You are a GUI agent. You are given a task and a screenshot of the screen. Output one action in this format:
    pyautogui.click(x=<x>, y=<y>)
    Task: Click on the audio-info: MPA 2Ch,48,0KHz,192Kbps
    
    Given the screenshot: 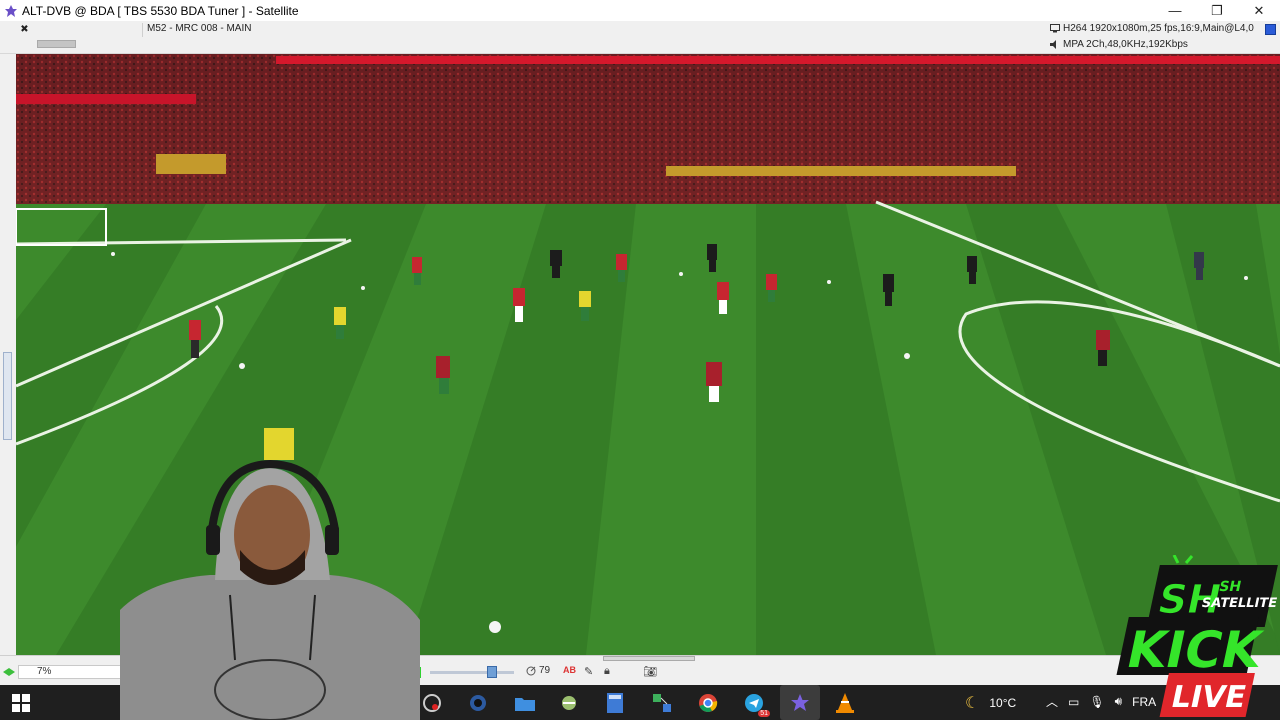 What is the action you would take?
    pyautogui.click(x=1119, y=44)
    